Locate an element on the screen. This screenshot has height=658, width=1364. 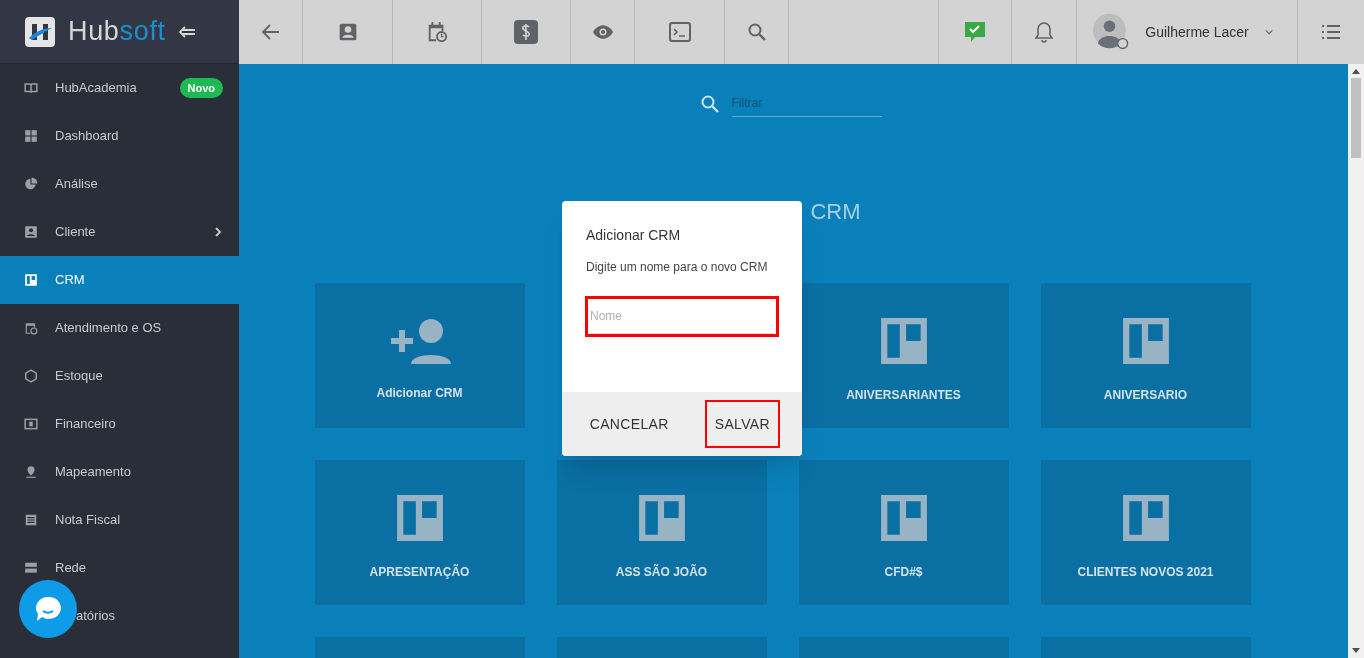
scroll-thumb is located at coordinates (1356, 118).